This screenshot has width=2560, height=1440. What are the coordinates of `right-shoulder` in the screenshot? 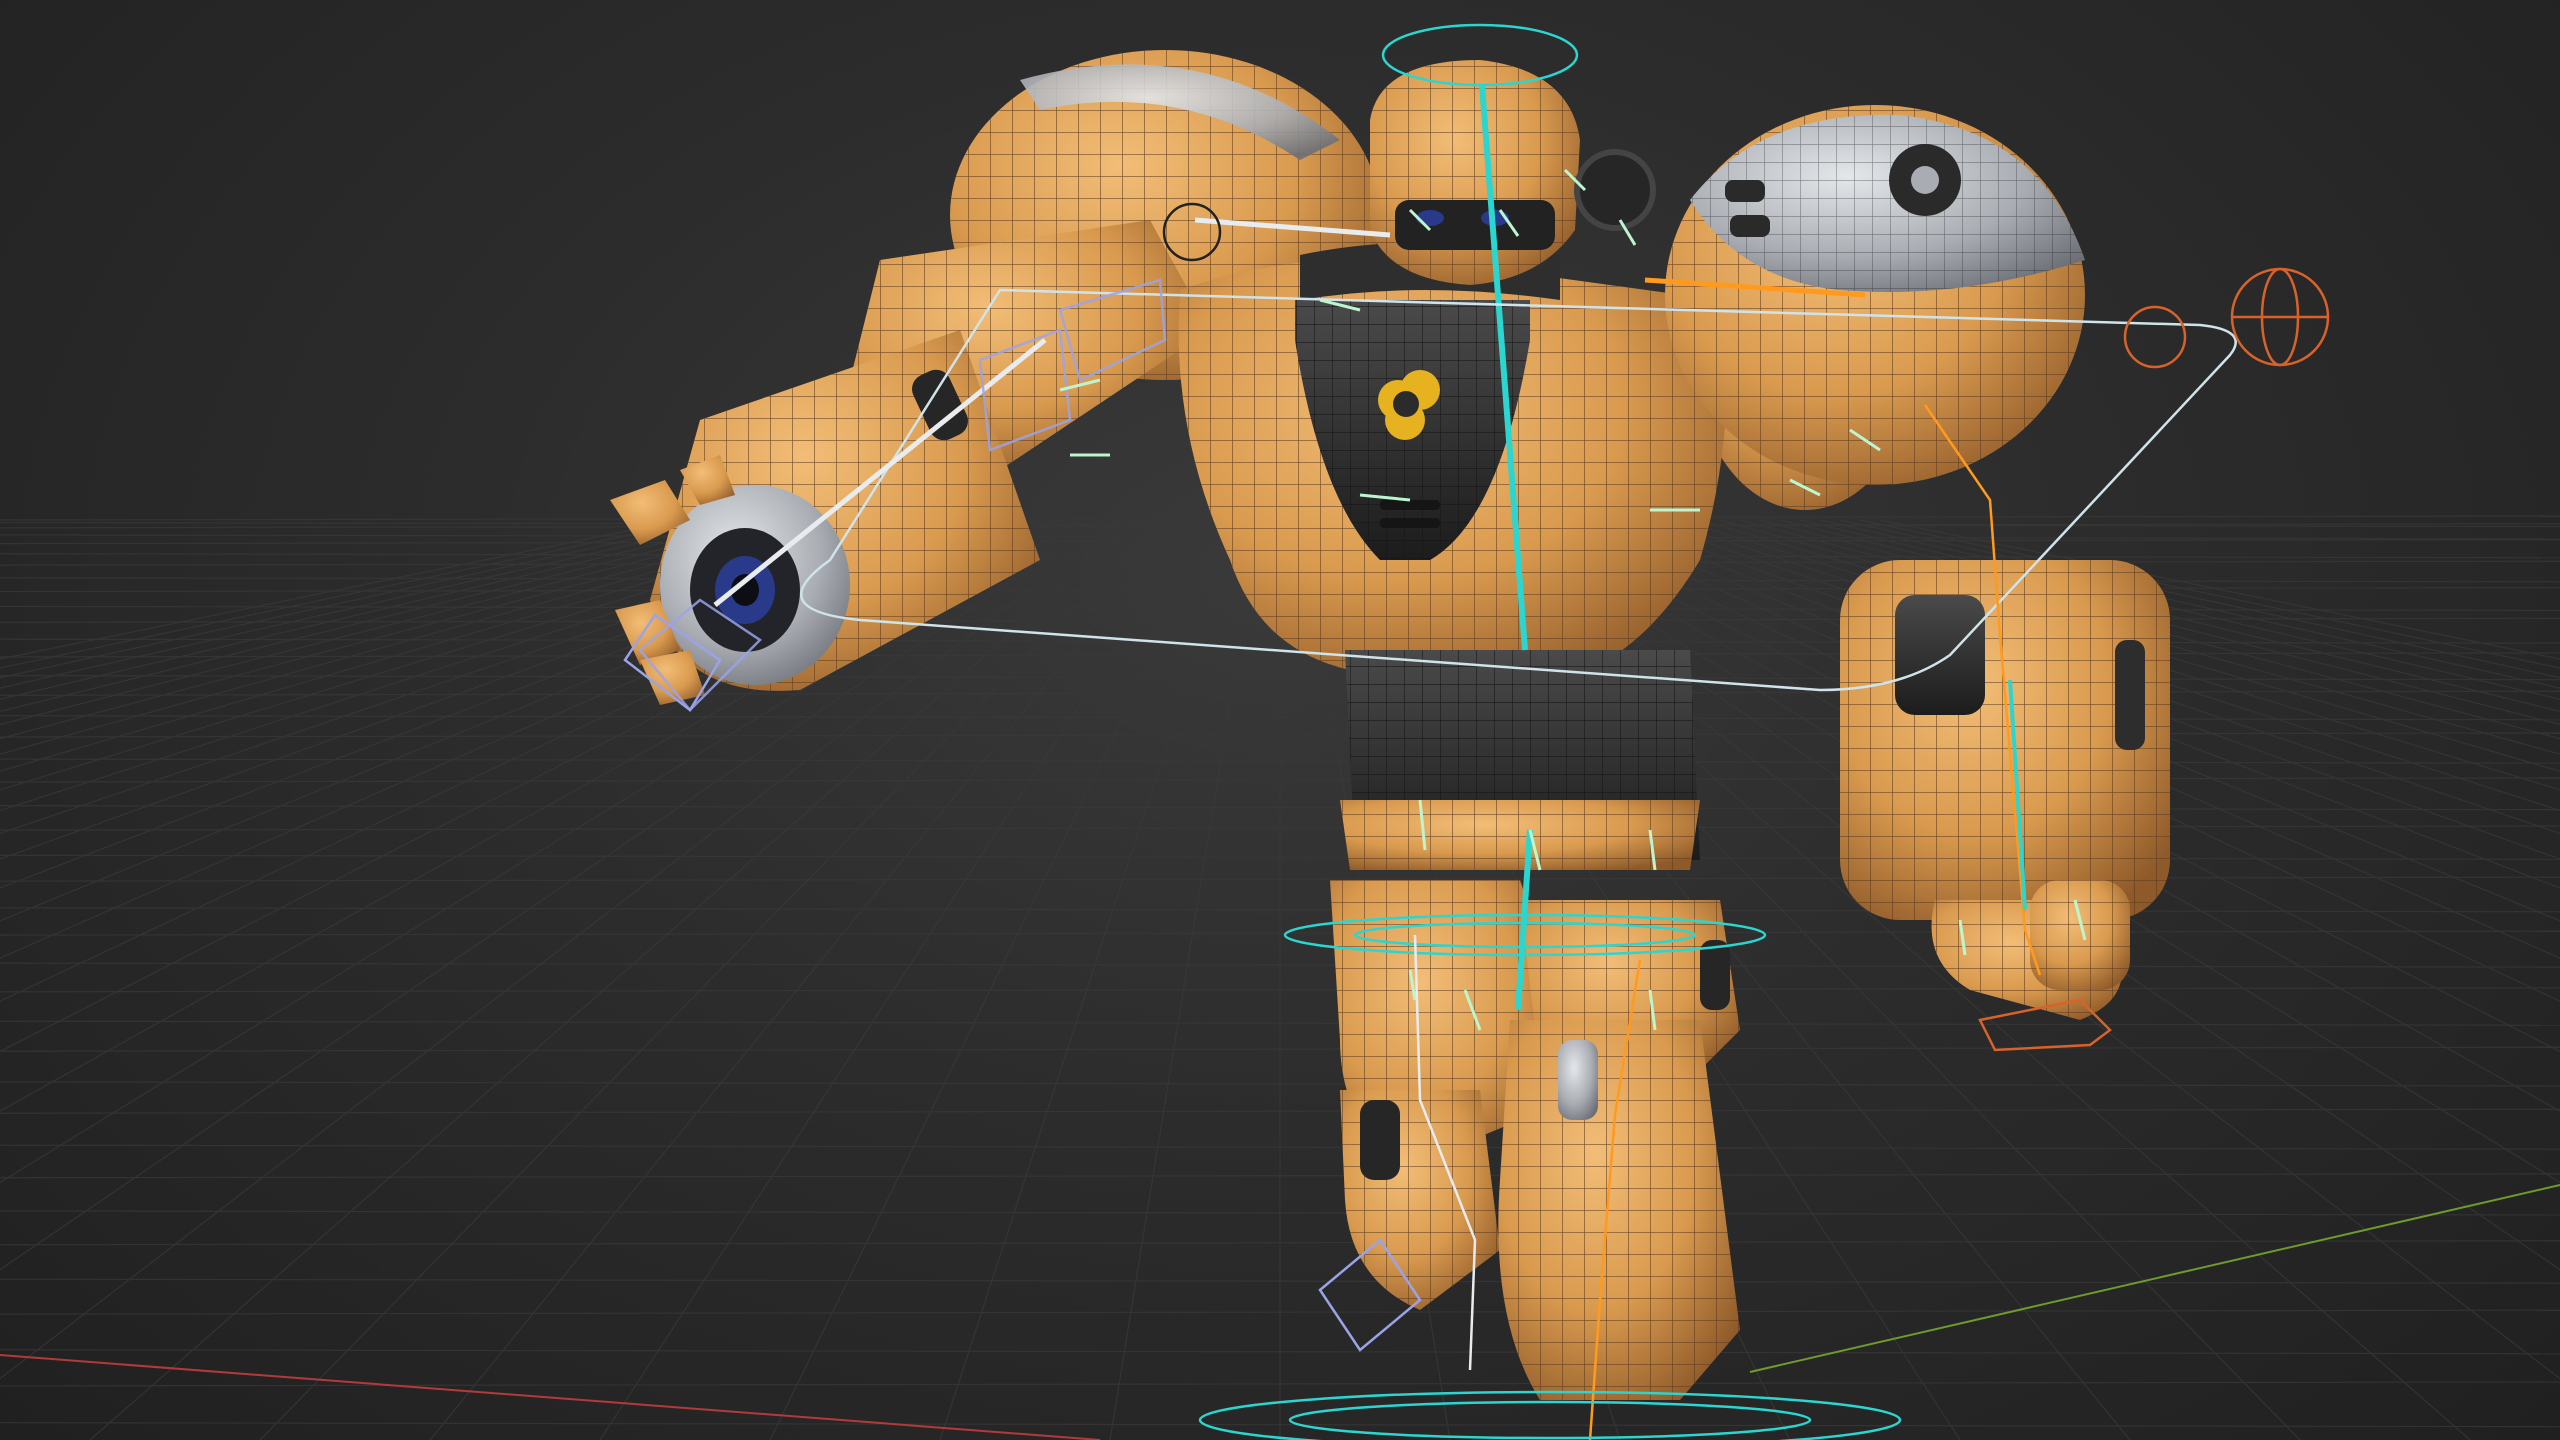 It's located at (1875, 295).